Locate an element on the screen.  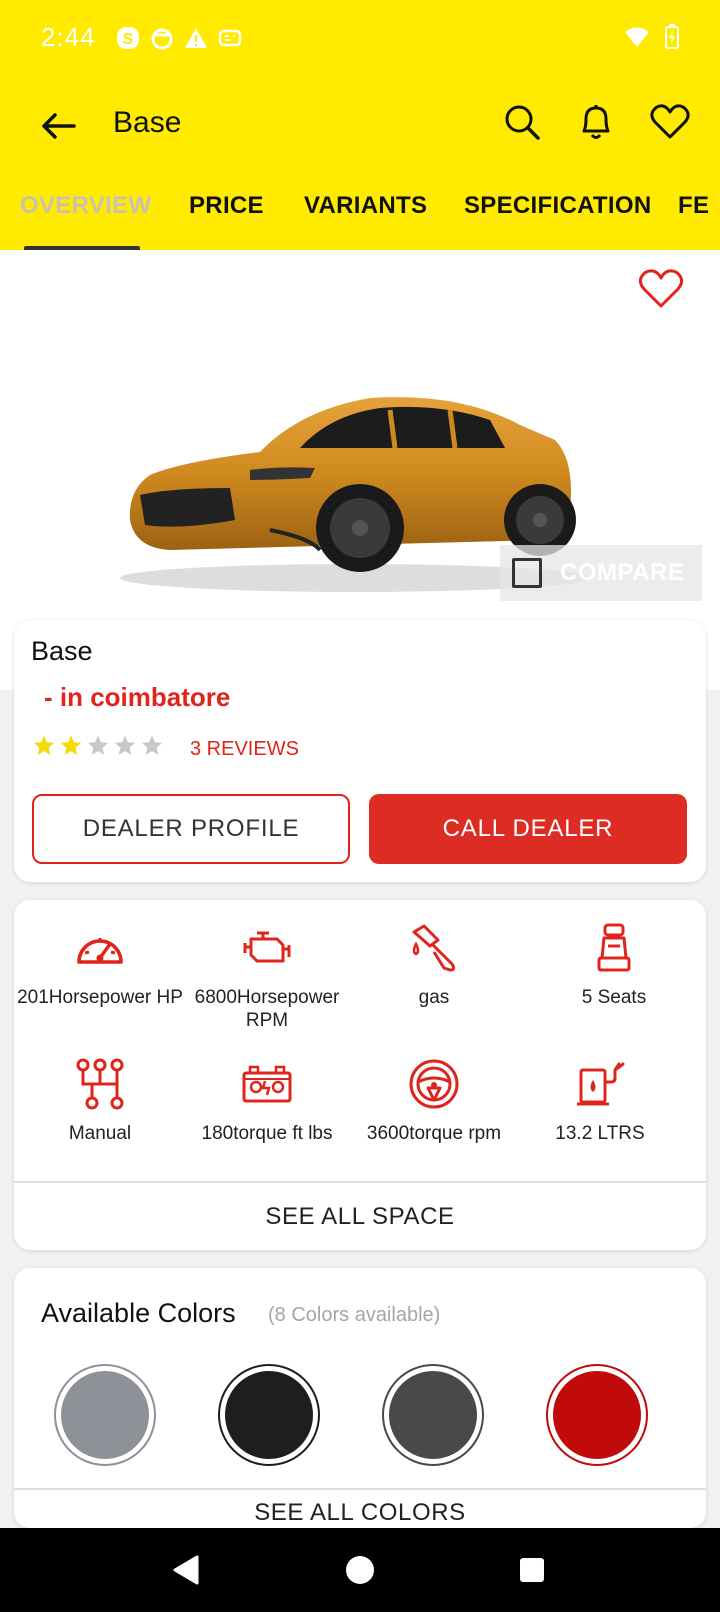
square-recents-icon is located at coordinates (532, 1570).